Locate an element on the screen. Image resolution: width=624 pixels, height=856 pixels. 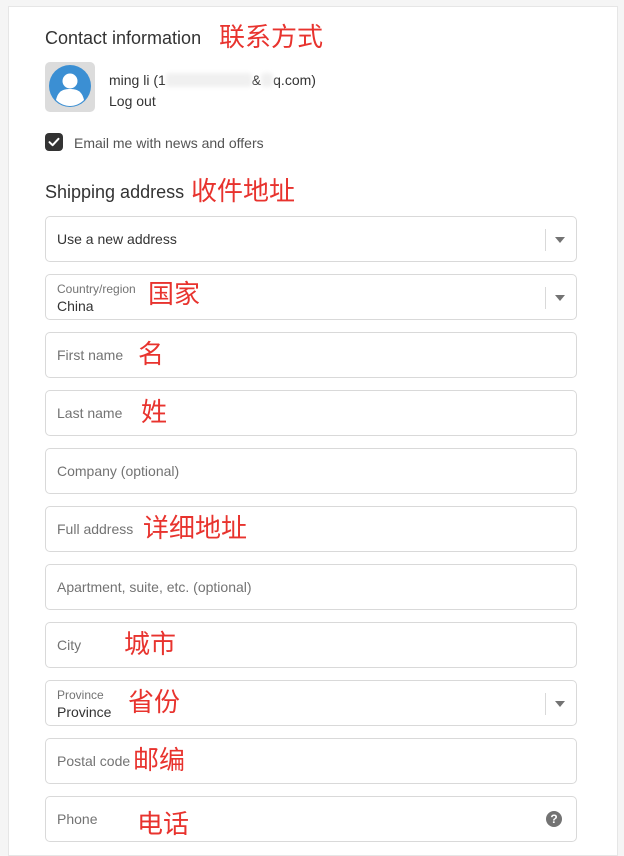
account-identity: ming li (1 & q.com) is located at coordinates (212, 80).